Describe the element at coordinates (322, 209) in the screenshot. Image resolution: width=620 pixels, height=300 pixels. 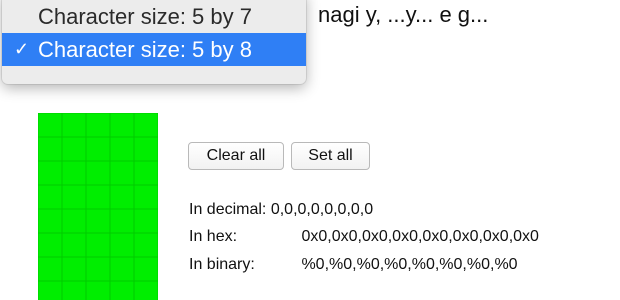
I see `decimal-value: 0,0,0,0,0,0,0,0` at that location.